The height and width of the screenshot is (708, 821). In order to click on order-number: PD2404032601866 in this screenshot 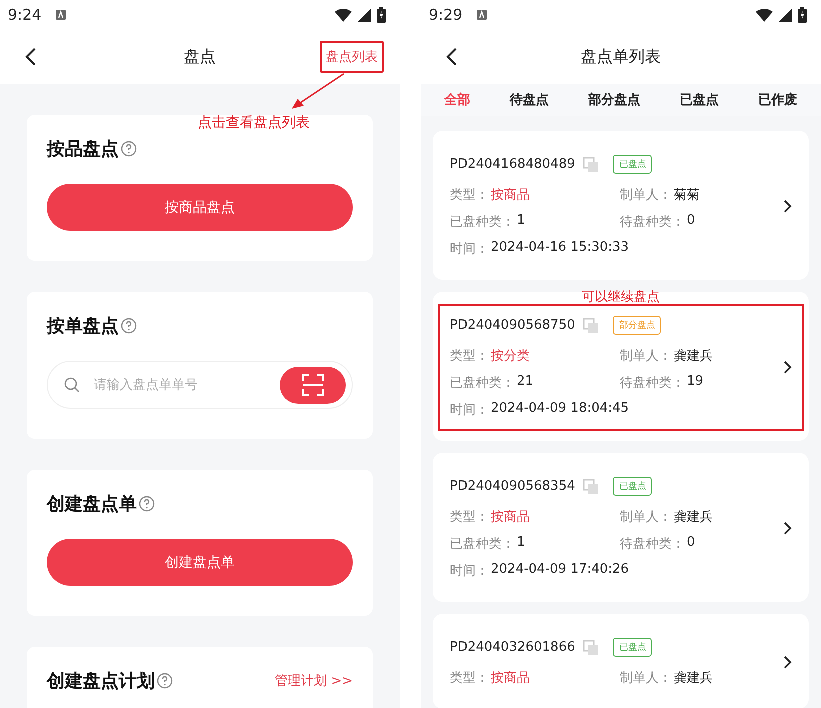, I will do `click(513, 647)`.